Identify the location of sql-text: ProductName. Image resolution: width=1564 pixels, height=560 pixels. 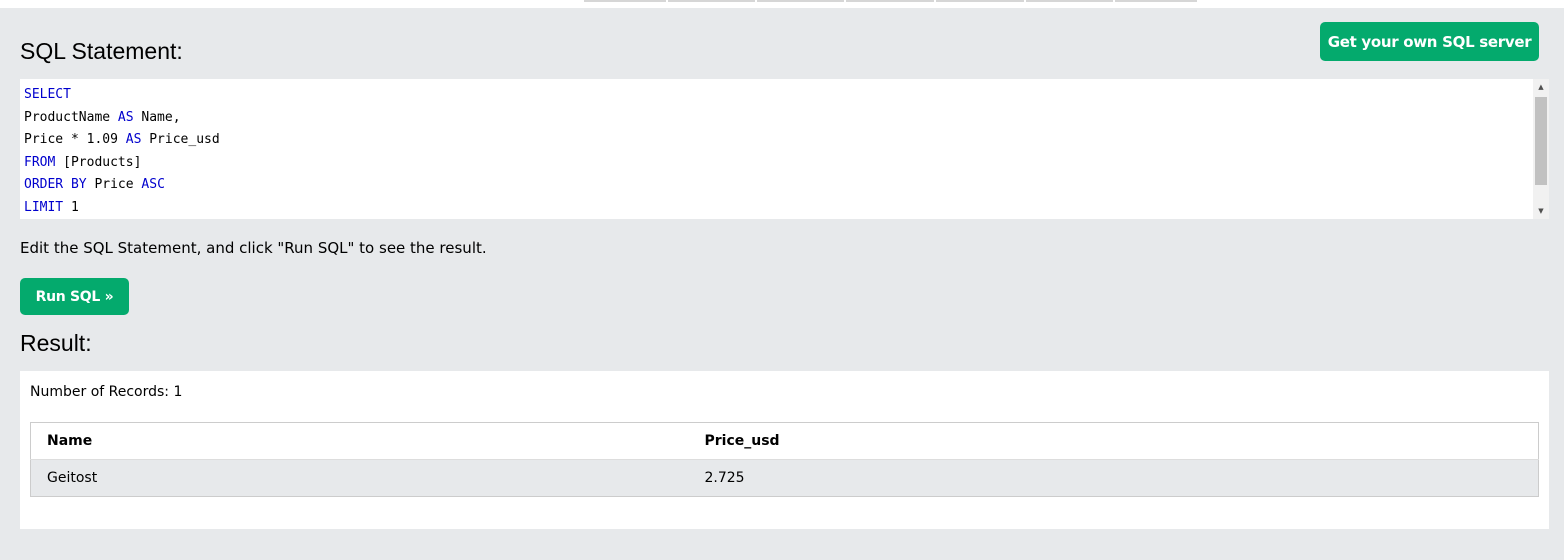
(71, 117).